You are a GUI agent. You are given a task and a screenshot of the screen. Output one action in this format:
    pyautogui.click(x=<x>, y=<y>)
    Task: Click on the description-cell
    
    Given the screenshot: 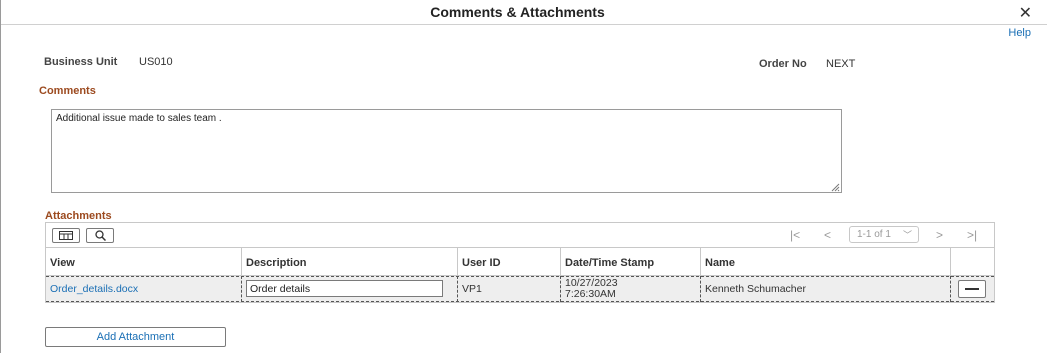 What is the action you would take?
    pyautogui.click(x=350, y=289)
    